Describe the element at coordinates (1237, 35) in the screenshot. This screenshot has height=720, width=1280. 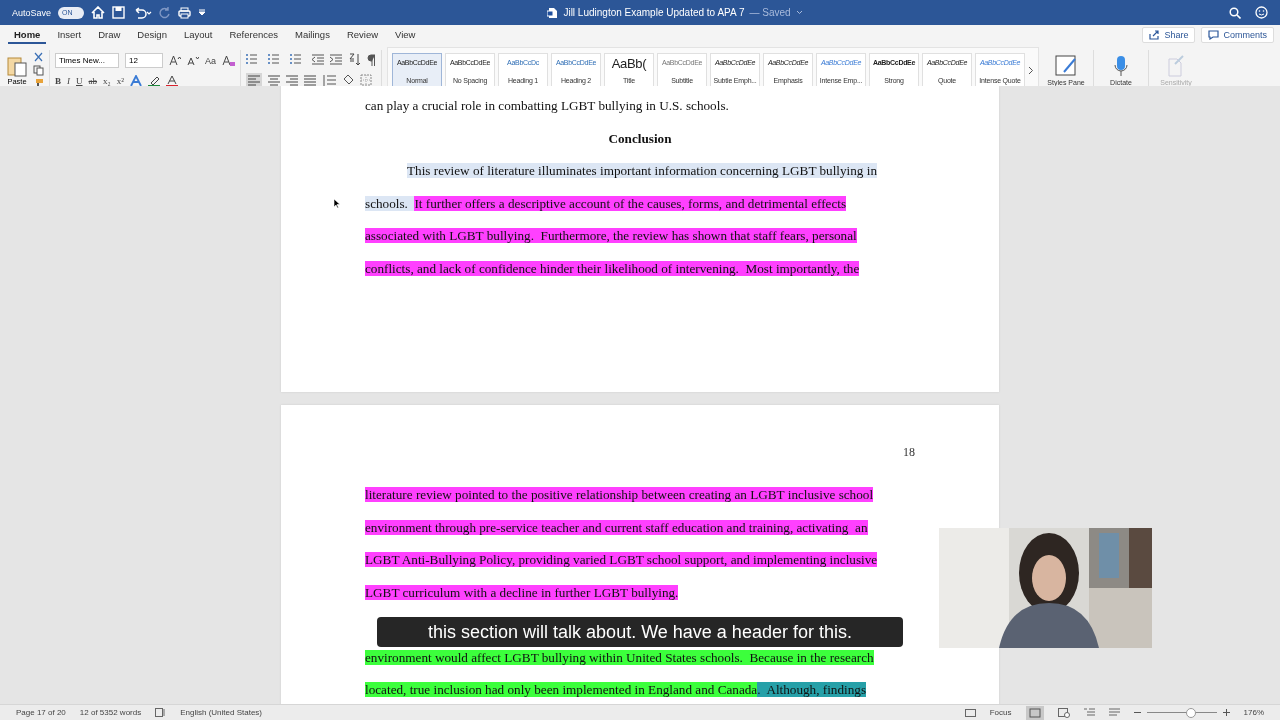
I see `comments-button: Comments` at that location.